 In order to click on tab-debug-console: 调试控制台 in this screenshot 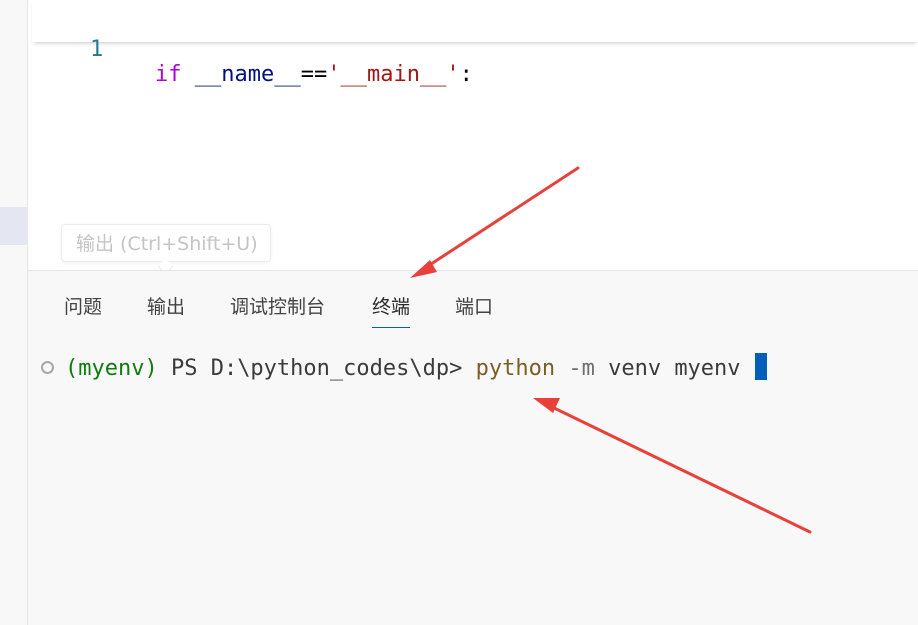, I will do `click(277, 305)`.